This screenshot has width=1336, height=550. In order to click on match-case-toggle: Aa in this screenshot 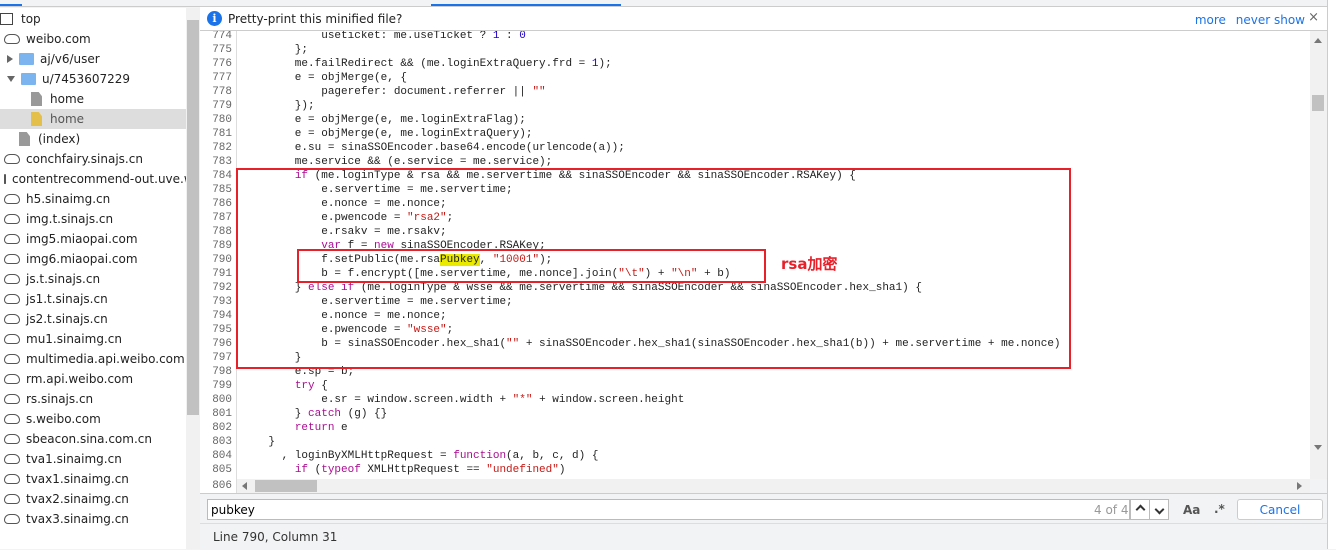, I will do `click(1191, 510)`.